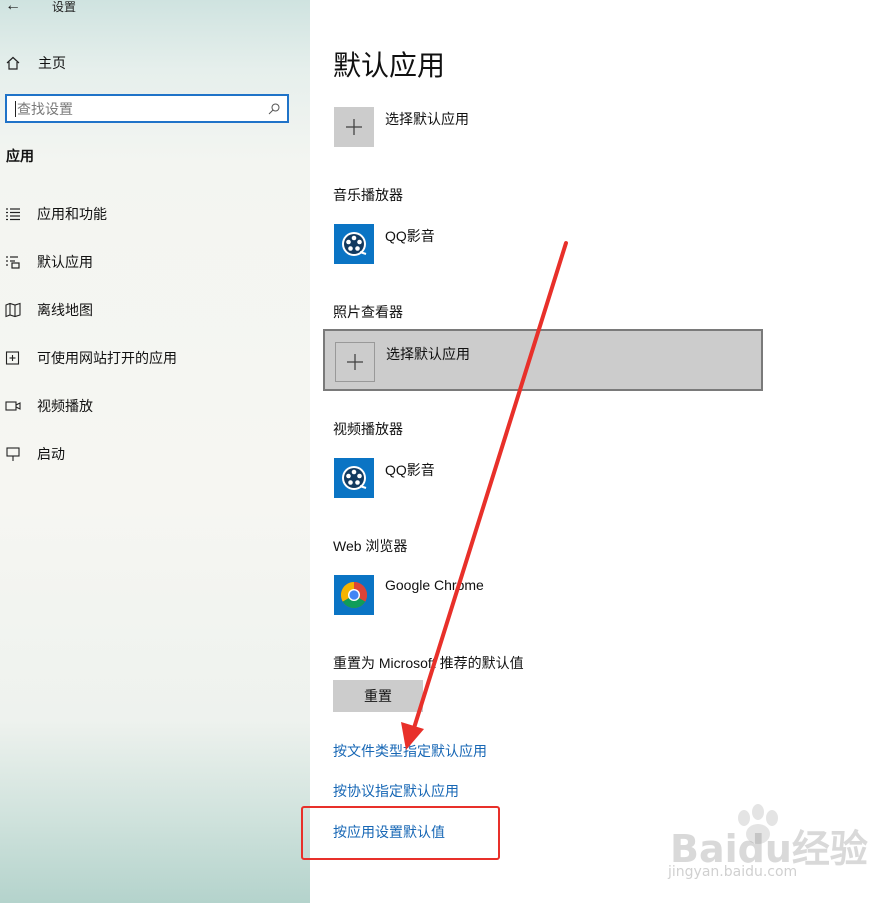 This screenshot has width=872, height=903. I want to click on watermark-url: jingyan.baidu.com, so click(733, 872).